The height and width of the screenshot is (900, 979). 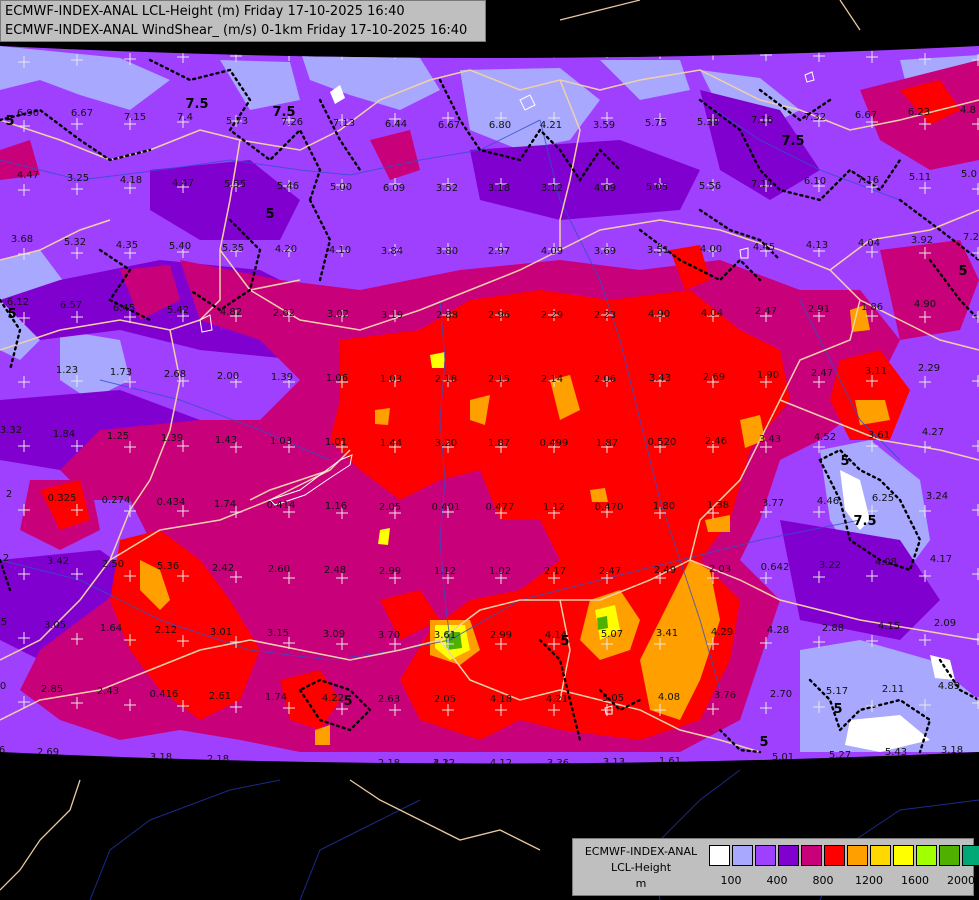 I want to click on wind-shear-value: 1.43, so click(x=226, y=440).